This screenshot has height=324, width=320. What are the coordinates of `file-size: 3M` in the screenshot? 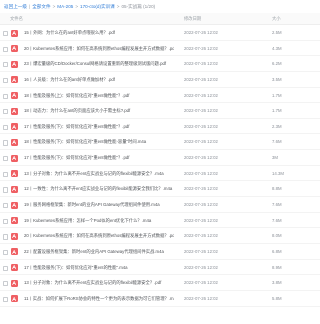 It's located at (275, 158).